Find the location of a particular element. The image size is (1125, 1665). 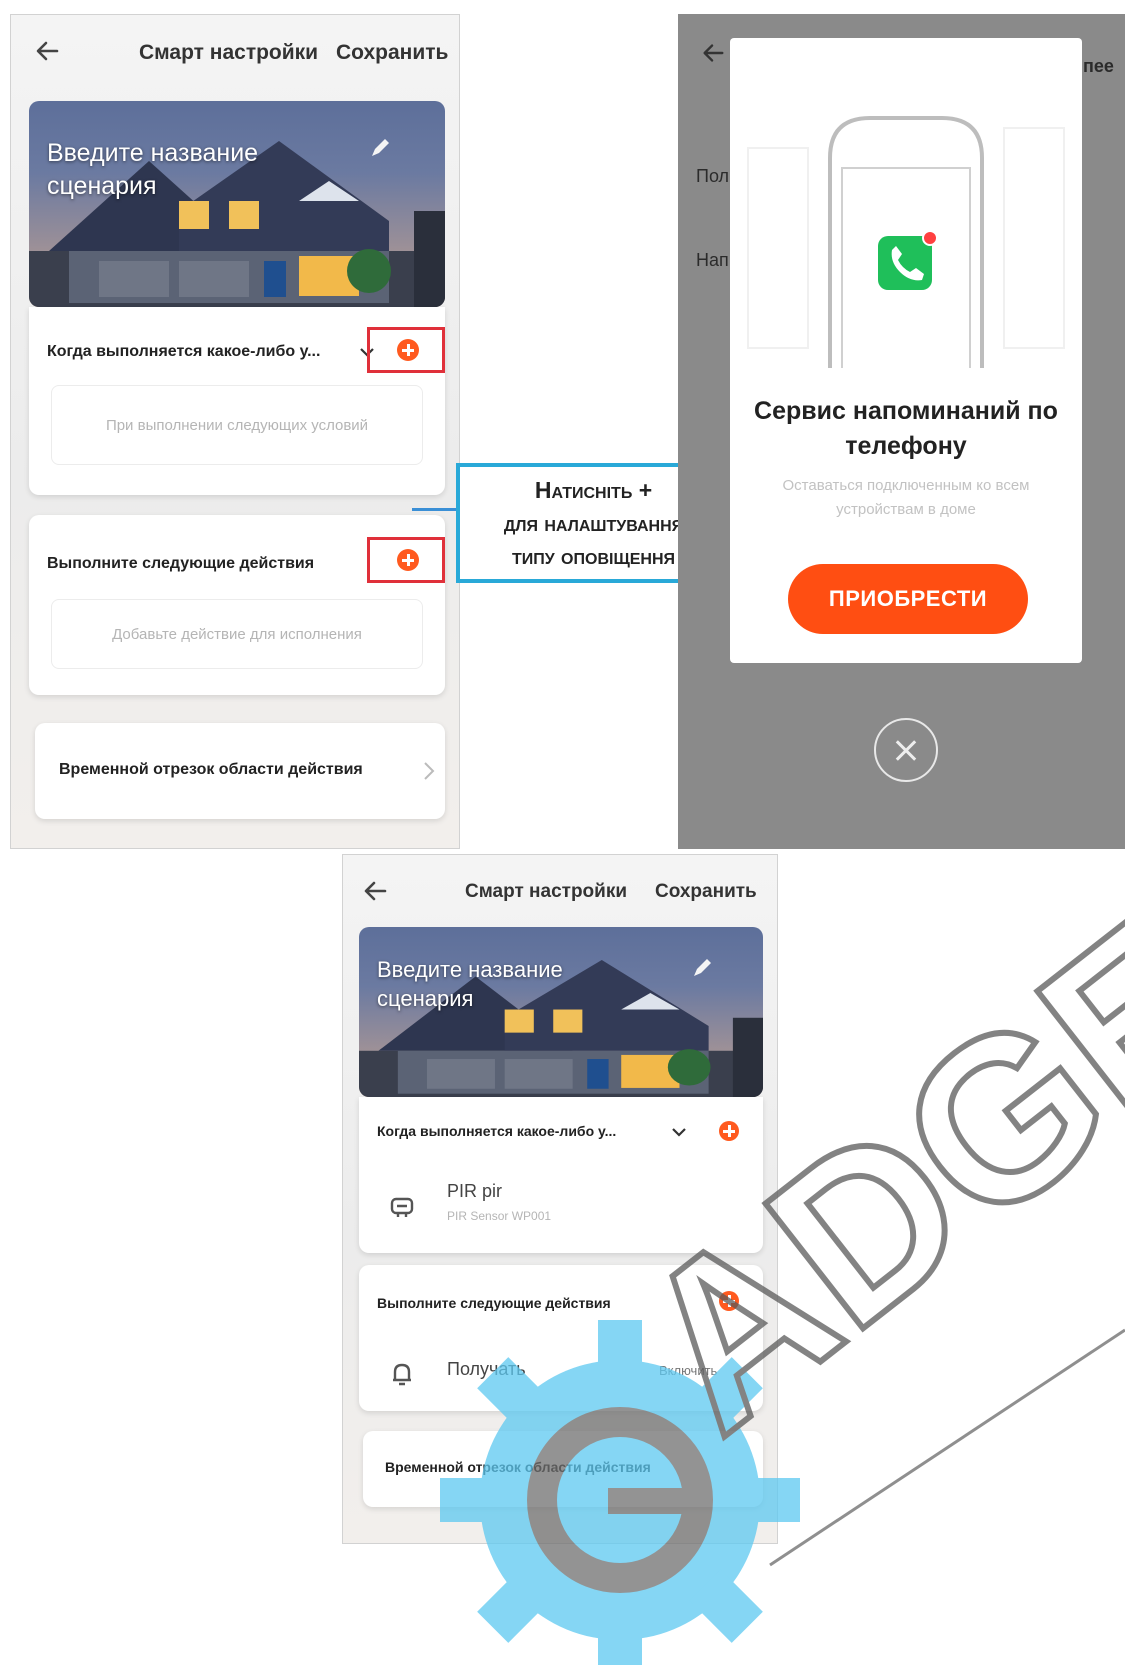

action-label: Получать is located at coordinates (486, 1369).